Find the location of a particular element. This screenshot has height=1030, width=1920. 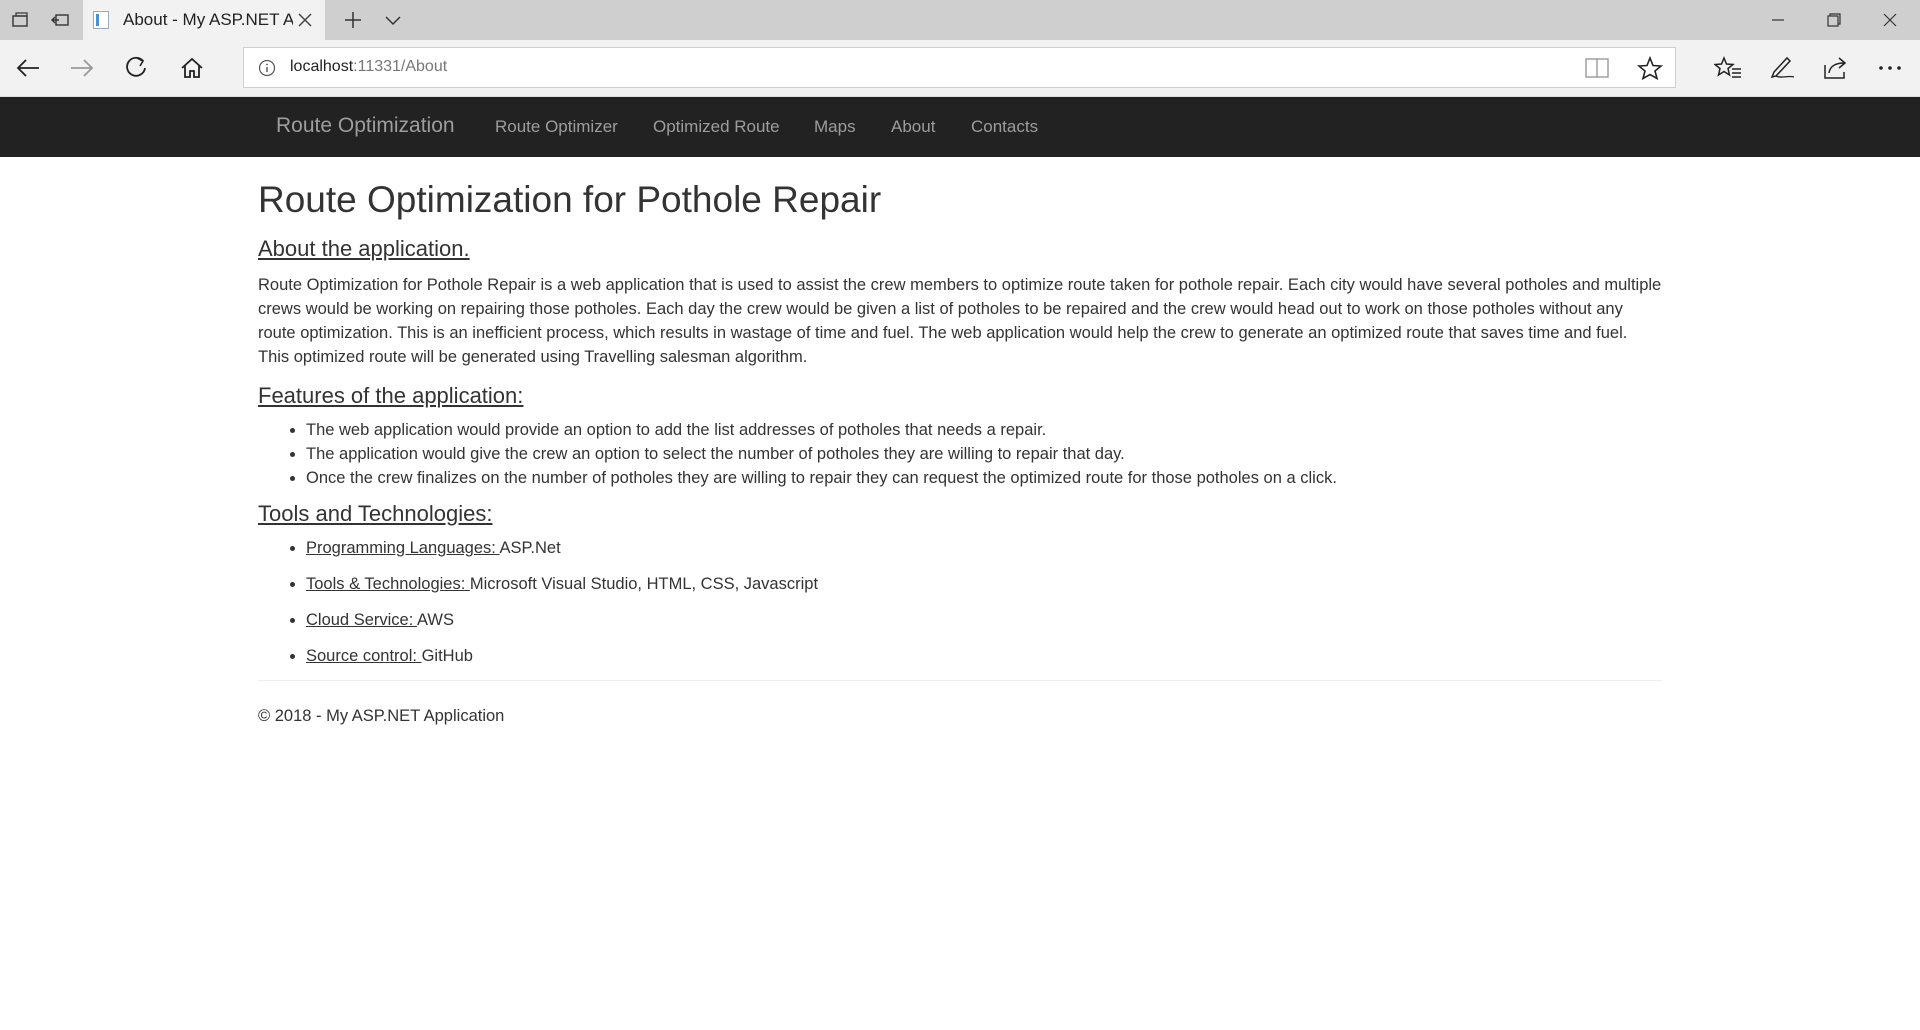

tab-title: About - My ASP.NET Application is located at coordinates (208, 19).